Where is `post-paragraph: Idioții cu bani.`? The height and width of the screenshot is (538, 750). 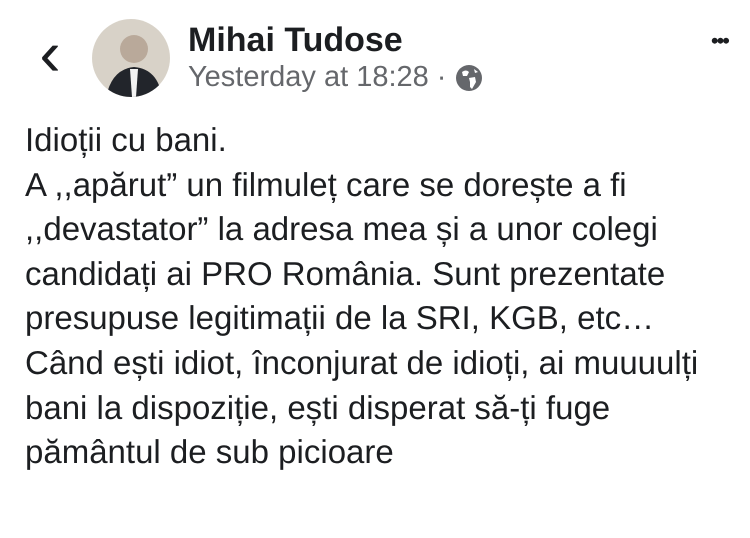
post-paragraph: Idioții cu bani. is located at coordinates (126, 140).